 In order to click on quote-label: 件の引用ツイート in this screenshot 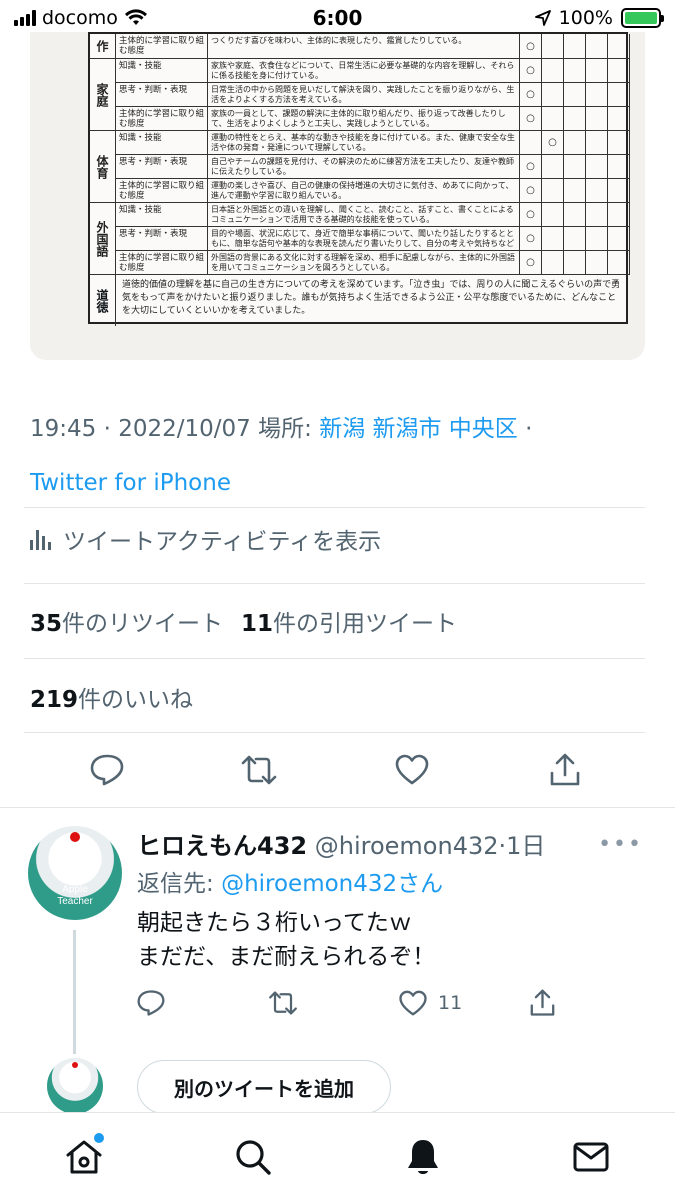, I will do `click(365, 624)`.